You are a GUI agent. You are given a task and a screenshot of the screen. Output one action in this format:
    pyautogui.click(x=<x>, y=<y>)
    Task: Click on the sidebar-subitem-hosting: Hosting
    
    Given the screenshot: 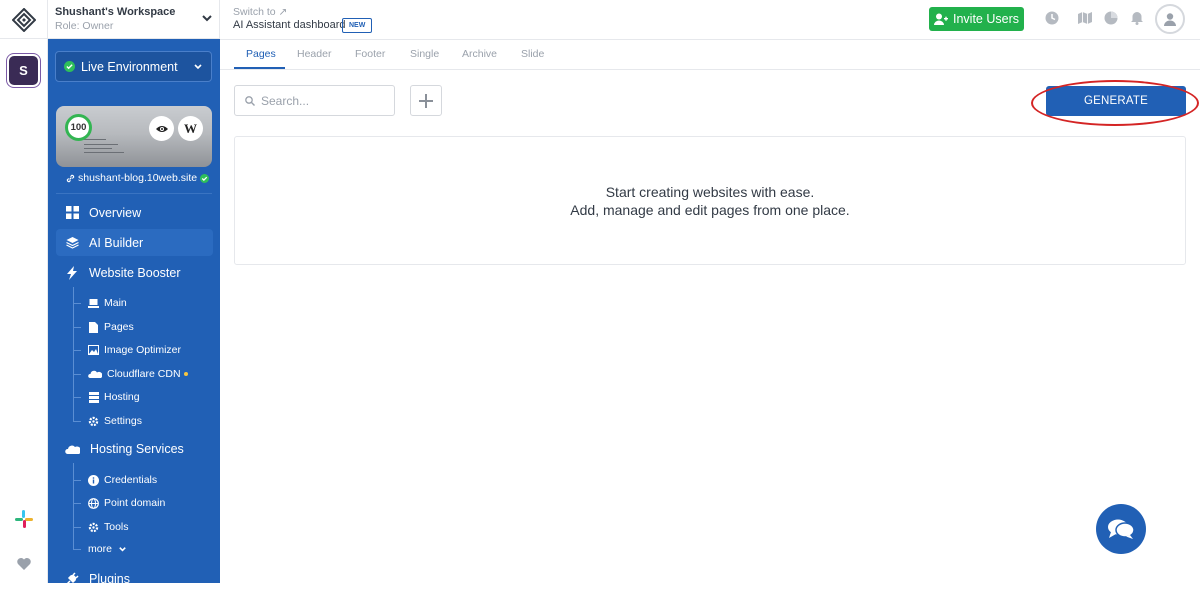 What is the action you would take?
    pyautogui.click(x=114, y=397)
    